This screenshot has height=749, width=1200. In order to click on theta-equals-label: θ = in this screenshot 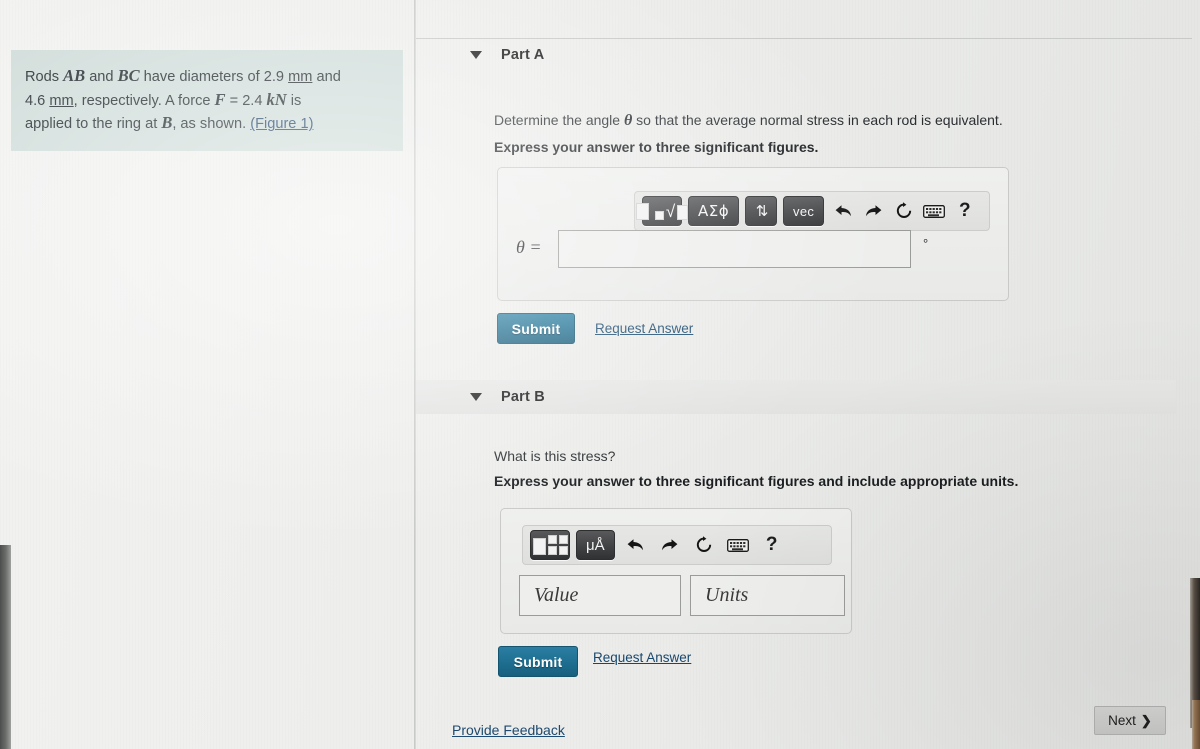, I will do `click(529, 247)`.